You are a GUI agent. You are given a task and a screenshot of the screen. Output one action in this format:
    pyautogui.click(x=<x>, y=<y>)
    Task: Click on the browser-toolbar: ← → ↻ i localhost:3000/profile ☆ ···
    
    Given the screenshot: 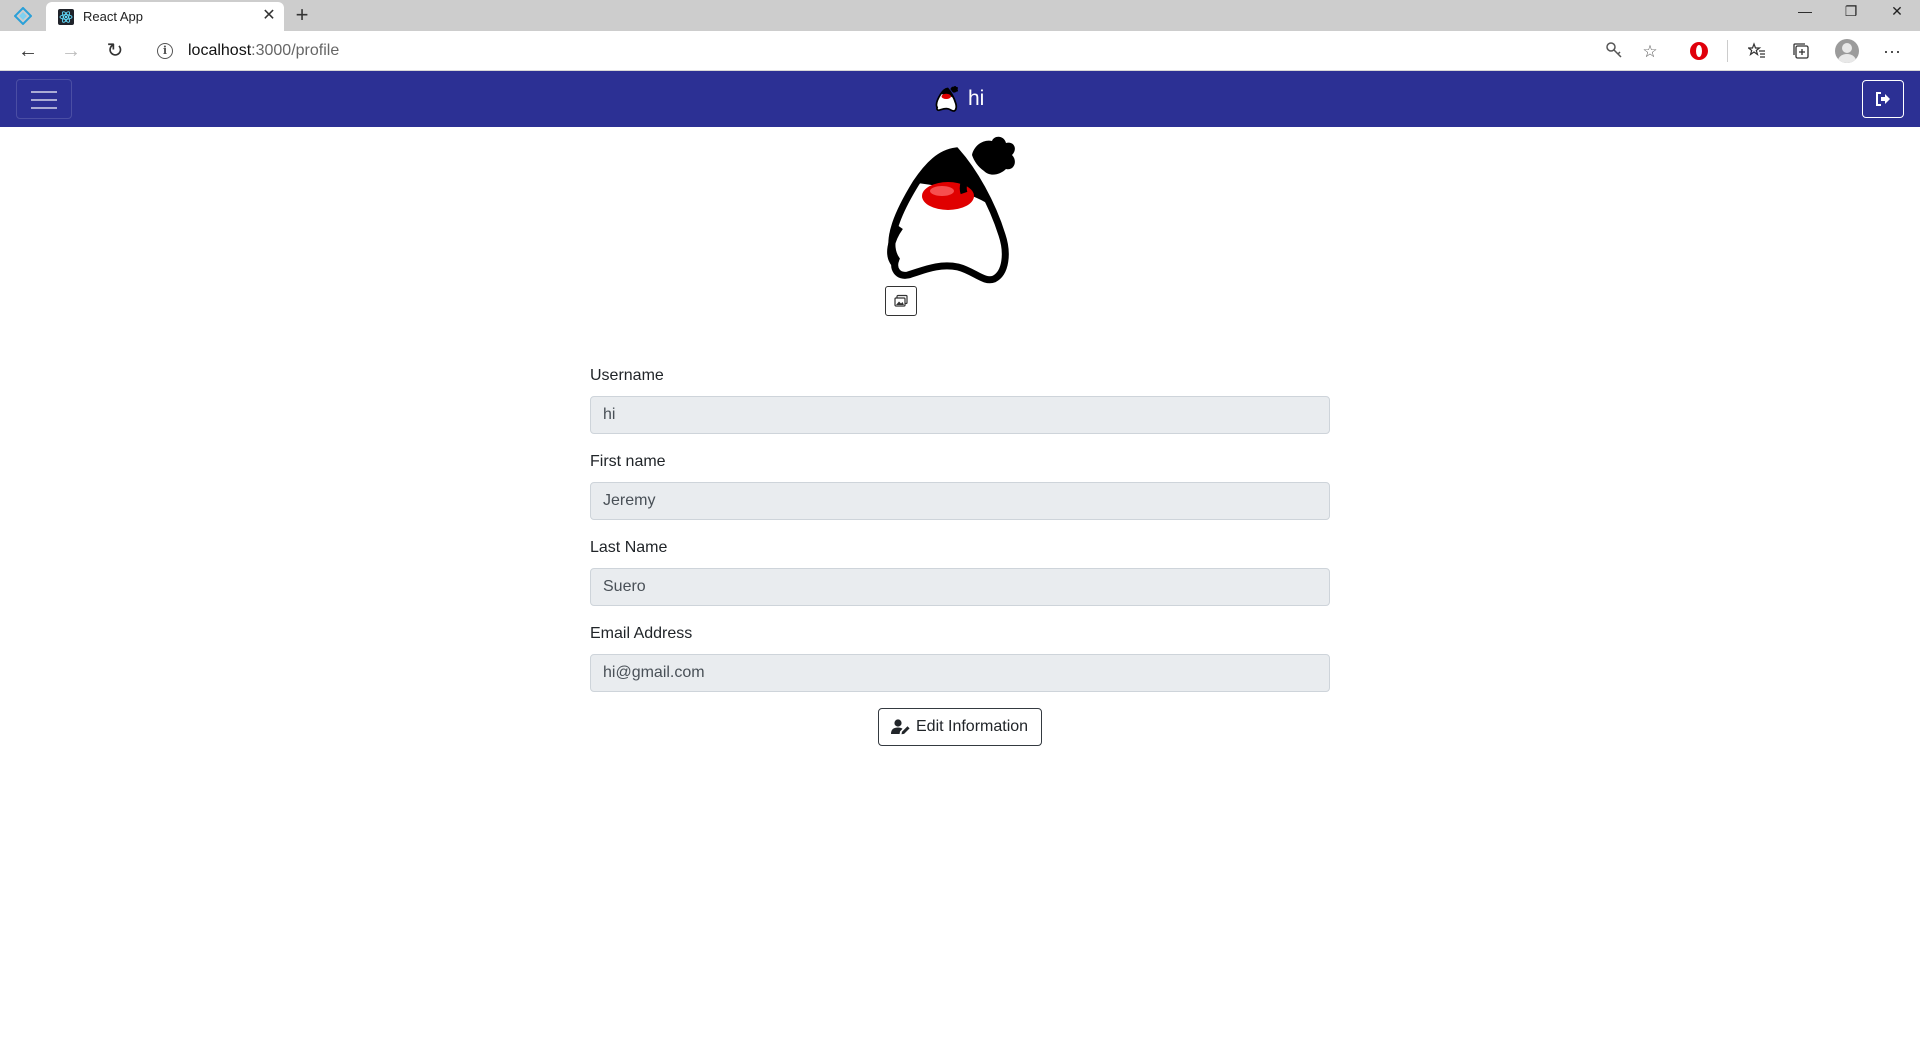 What is the action you would take?
    pyautogui.click(x=960, y=51)
    